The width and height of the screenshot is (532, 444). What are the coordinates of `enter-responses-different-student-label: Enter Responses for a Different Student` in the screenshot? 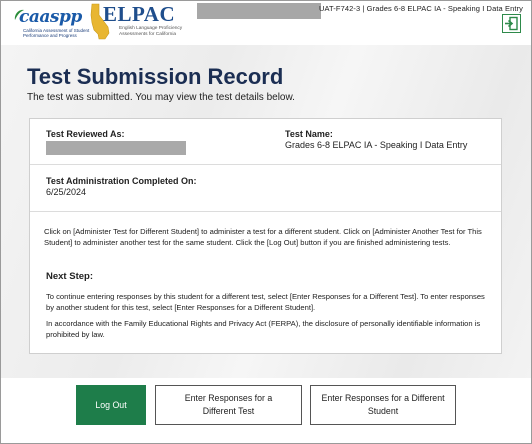 It's located at (383, 404).